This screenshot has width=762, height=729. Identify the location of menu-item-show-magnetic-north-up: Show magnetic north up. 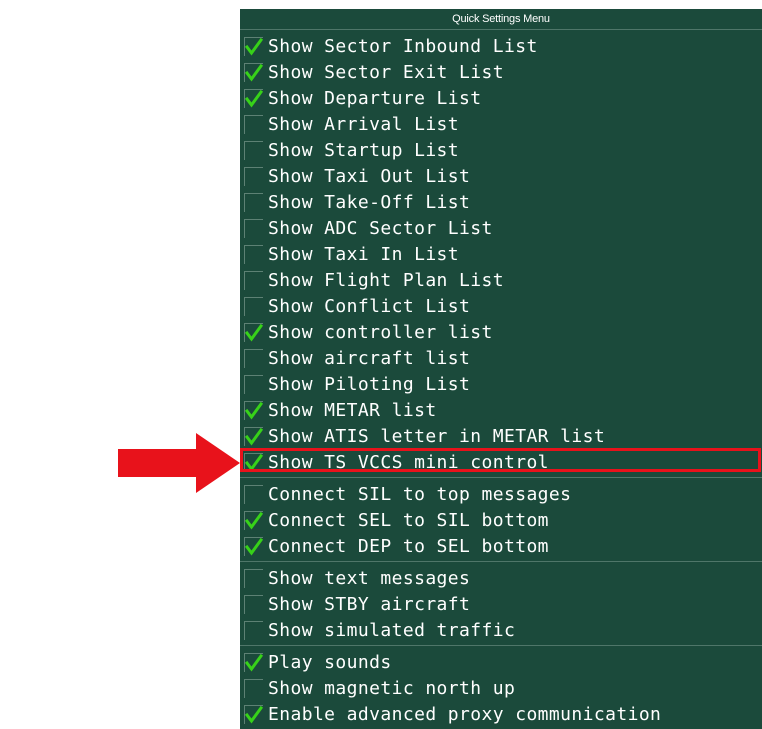
(501, 688).